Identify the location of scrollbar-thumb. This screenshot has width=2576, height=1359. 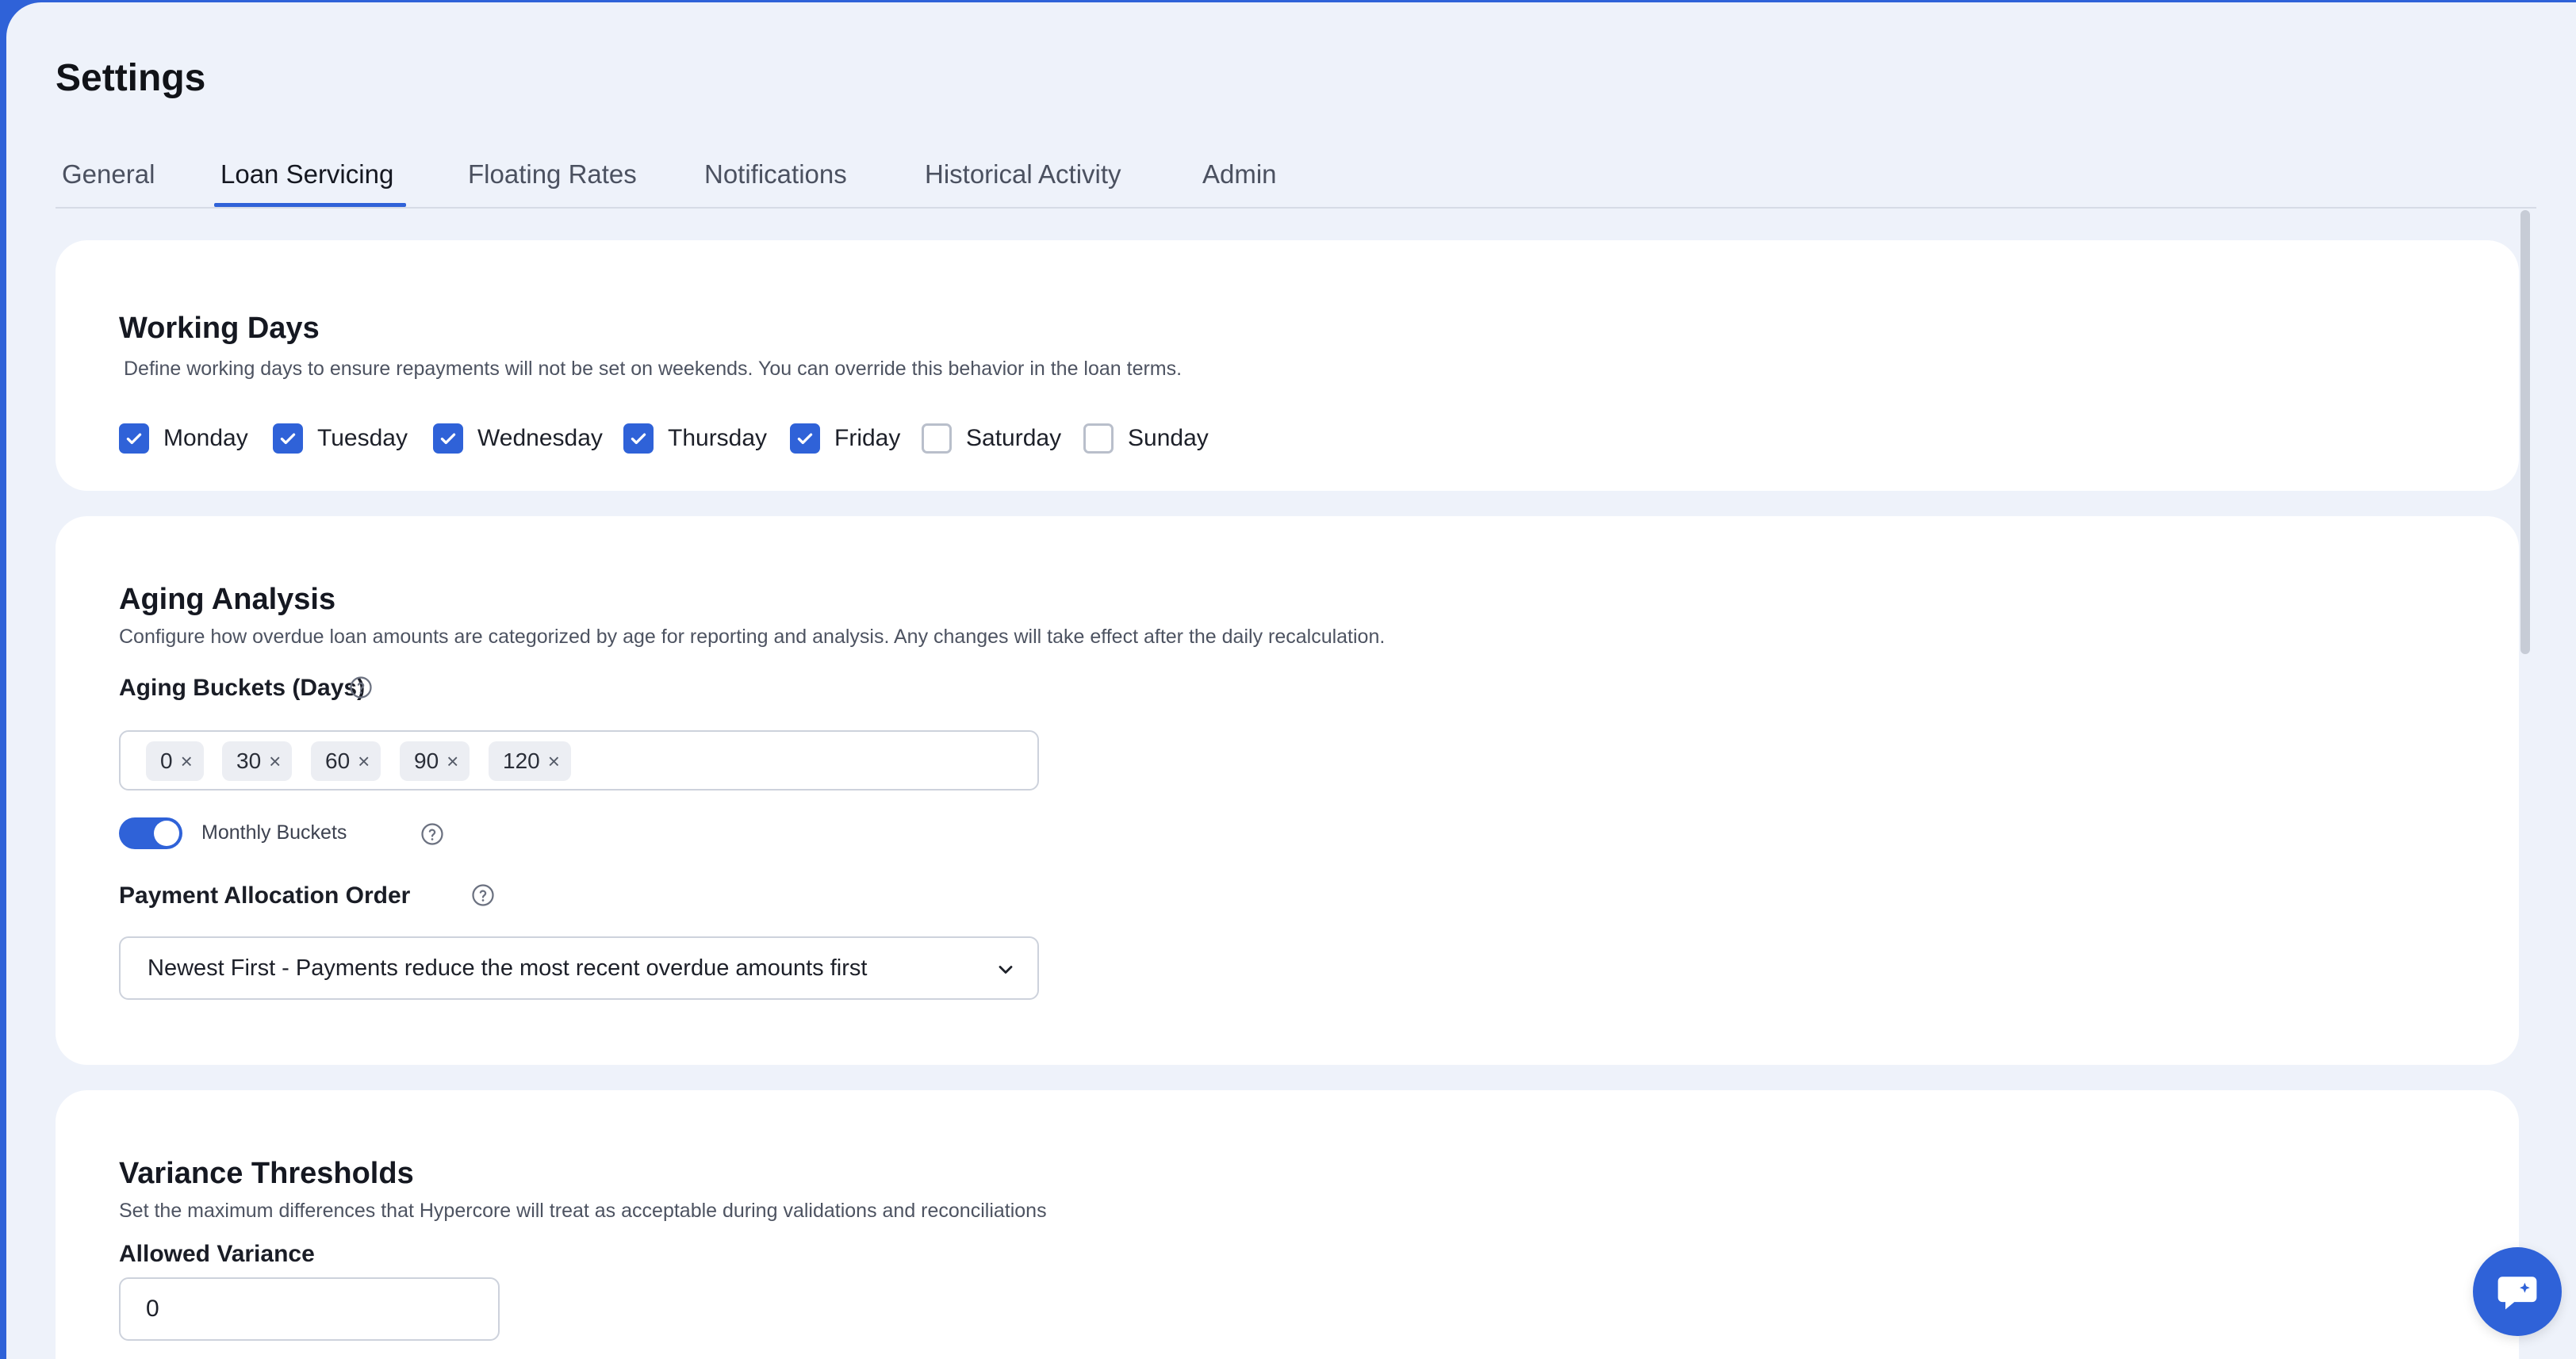
(2525, 432).